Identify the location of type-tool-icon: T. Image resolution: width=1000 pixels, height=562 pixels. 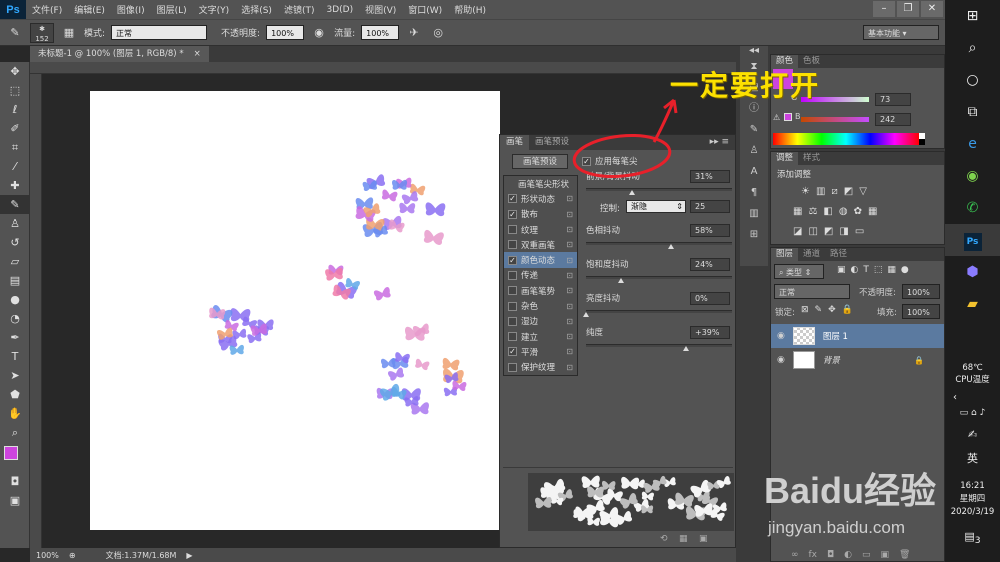
(15, 356).